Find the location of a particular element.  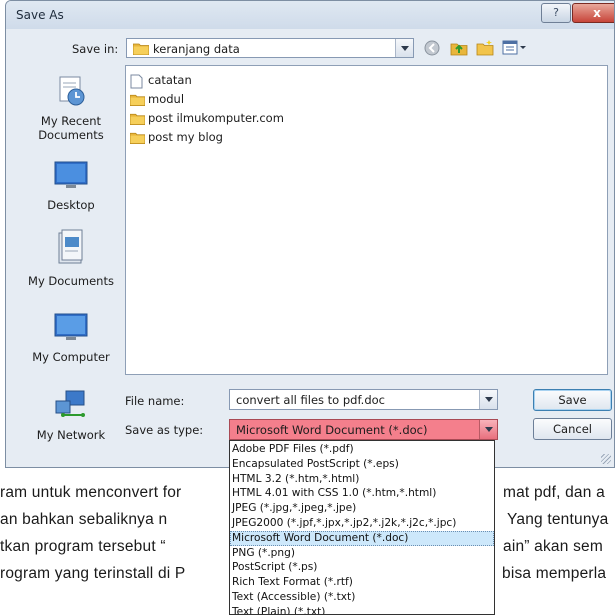

cancel-button: Cancel is located at coordinates (572, 429).